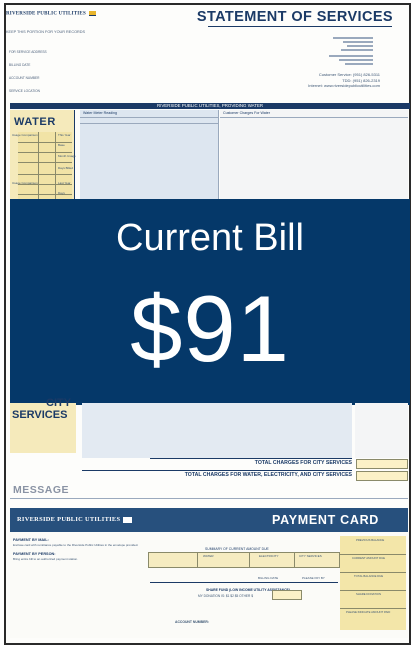 The width and height of the screenshot is (413, 645). What do you see at coordinates (100, 113) in the screenshot?
I see `meter-header: Water Meter Reading` at bounding box center [100, 113].